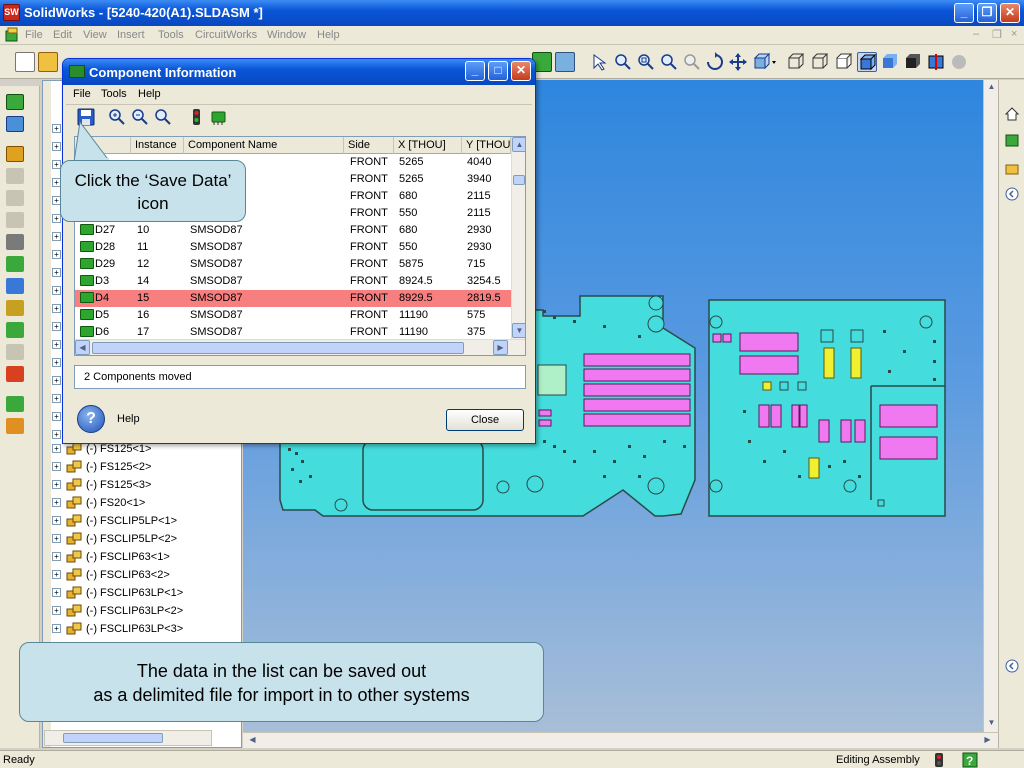 The height and width of the screenshot is (768, 1024). Describe the element at coordinates (428, 145) in the screenshot. I see `col-header-x: X [THOU]` at that location.